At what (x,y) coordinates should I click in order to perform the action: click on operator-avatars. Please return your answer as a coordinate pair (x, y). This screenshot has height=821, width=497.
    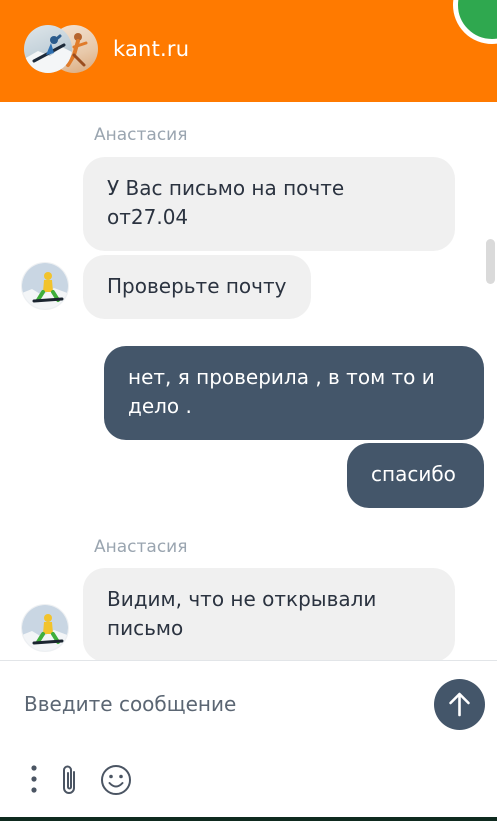
    Looking at the image, I should click on (62, 49).